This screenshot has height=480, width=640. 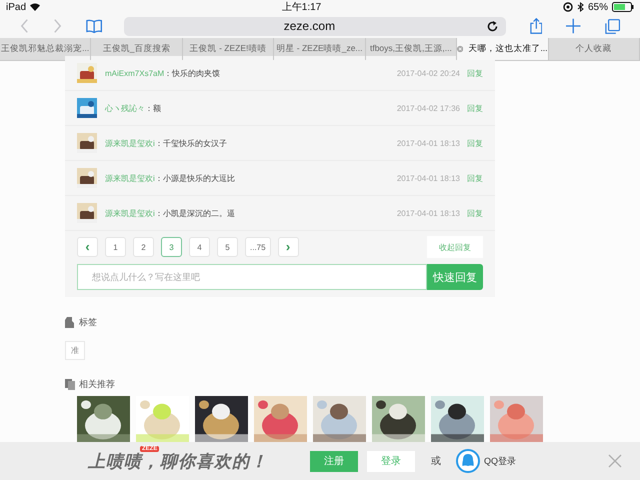 What do you see at coordinates (594, 49) in the screenshot?
I see `browser-tab: 个人收藏` at bounding box center [594, 49].